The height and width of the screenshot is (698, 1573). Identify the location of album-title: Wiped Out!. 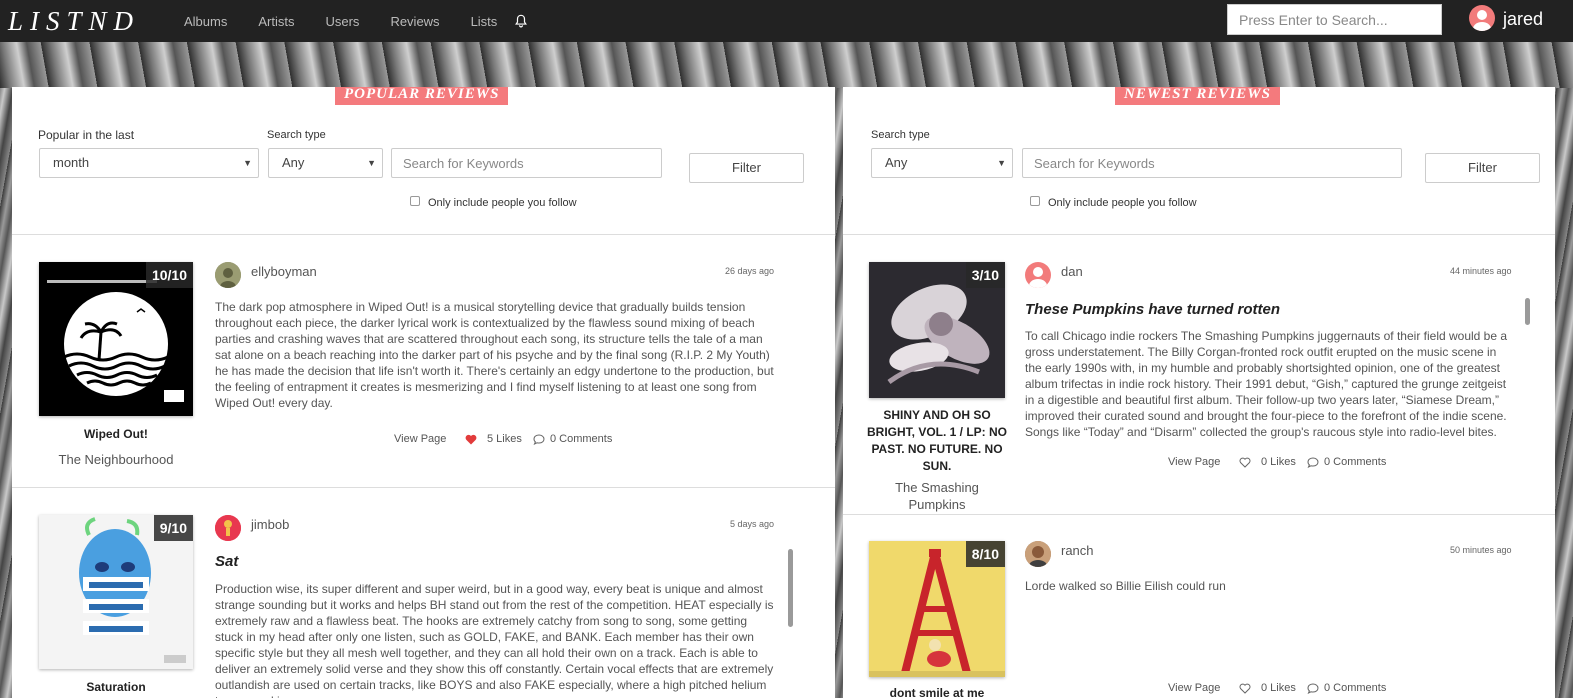
(116, 434).